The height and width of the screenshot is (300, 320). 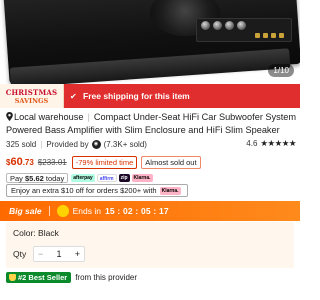 I want to click on ends-in-label: Ends in, so click(x=86, y=211).